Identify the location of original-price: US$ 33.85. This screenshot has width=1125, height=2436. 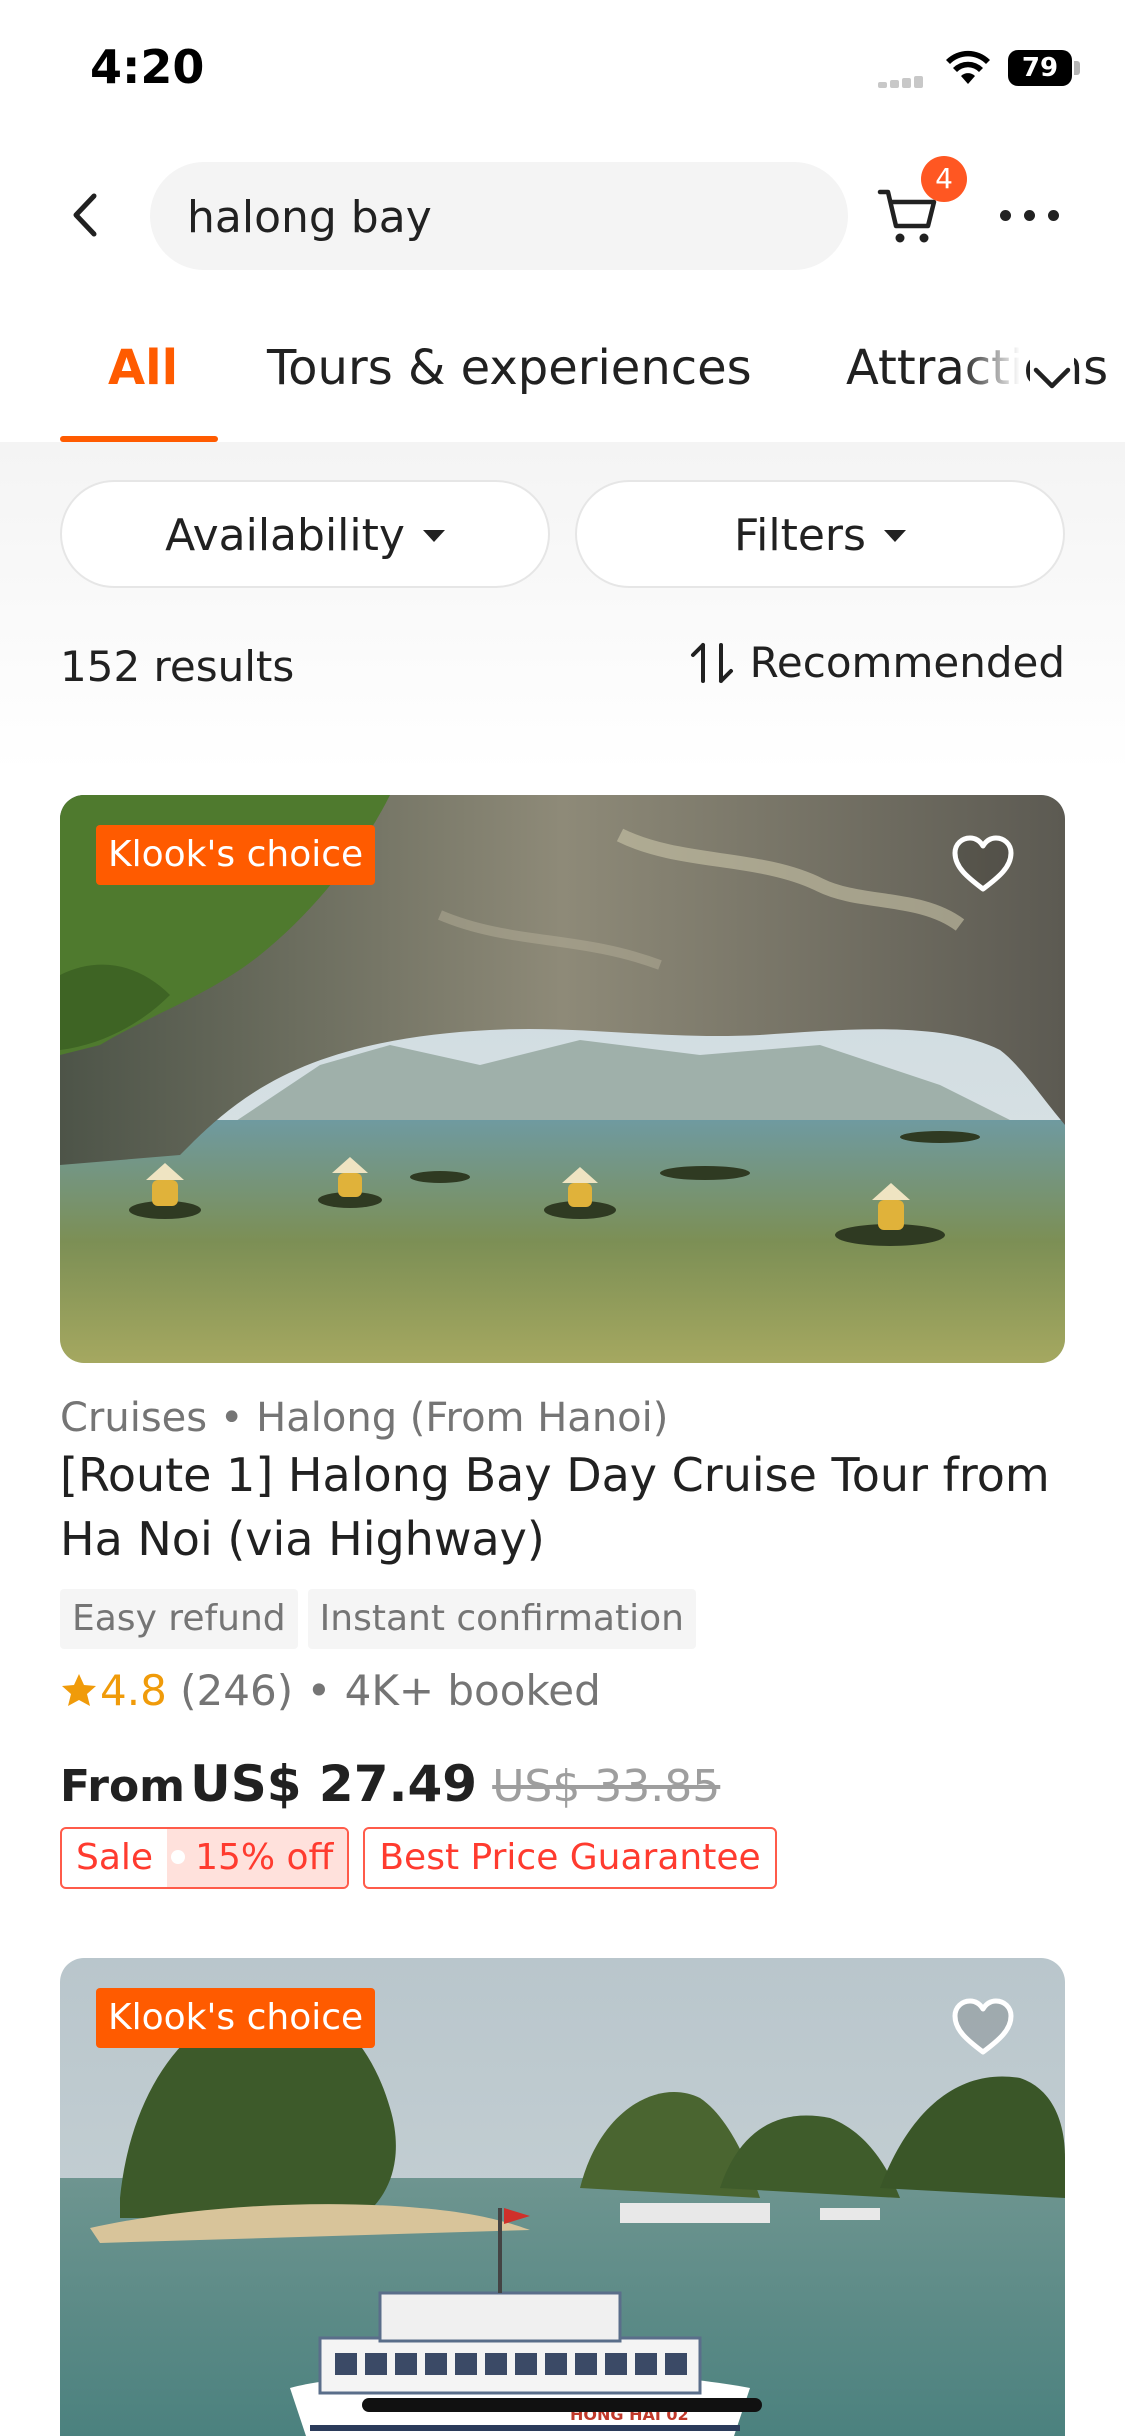
(606, 1786).